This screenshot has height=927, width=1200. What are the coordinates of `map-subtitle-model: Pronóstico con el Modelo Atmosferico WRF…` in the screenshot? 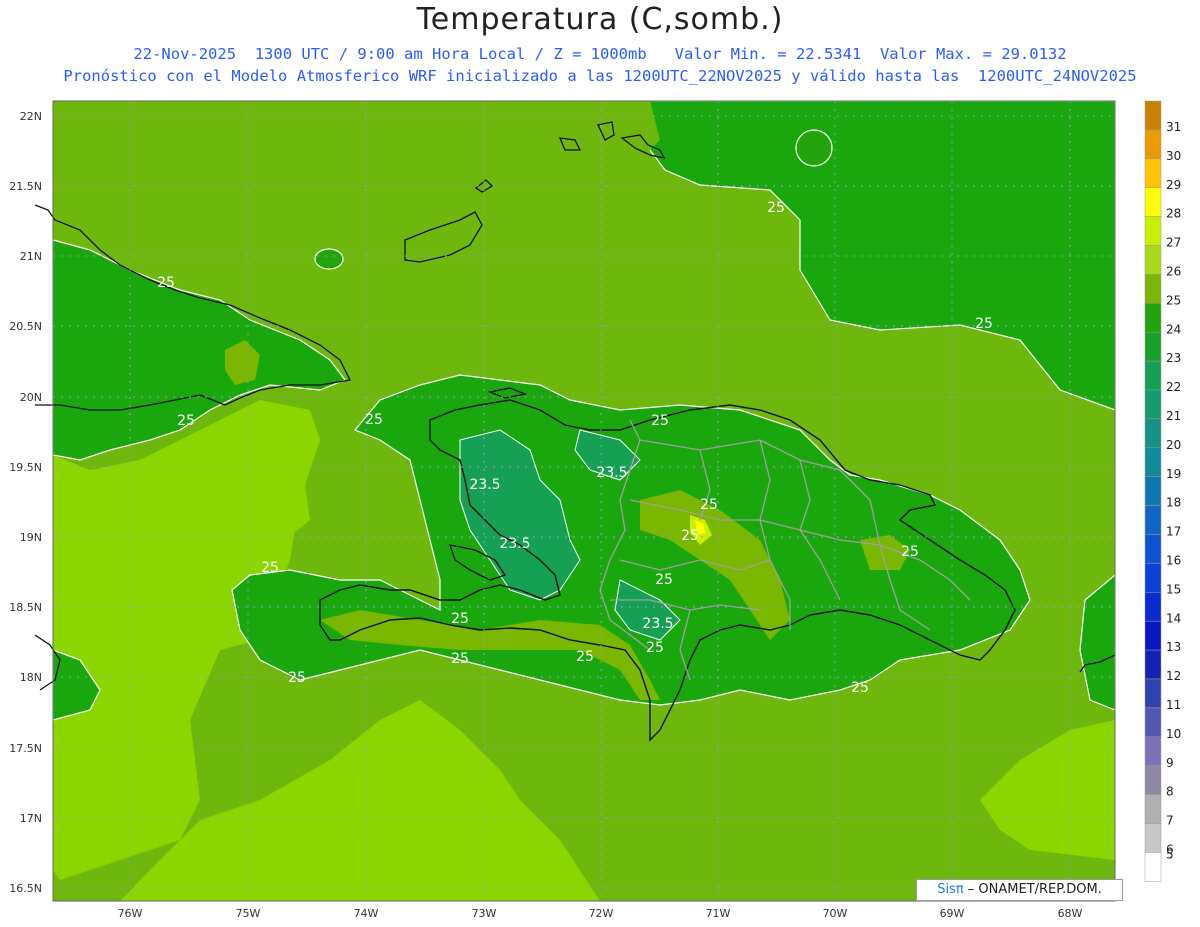 It's located at (600, 76).